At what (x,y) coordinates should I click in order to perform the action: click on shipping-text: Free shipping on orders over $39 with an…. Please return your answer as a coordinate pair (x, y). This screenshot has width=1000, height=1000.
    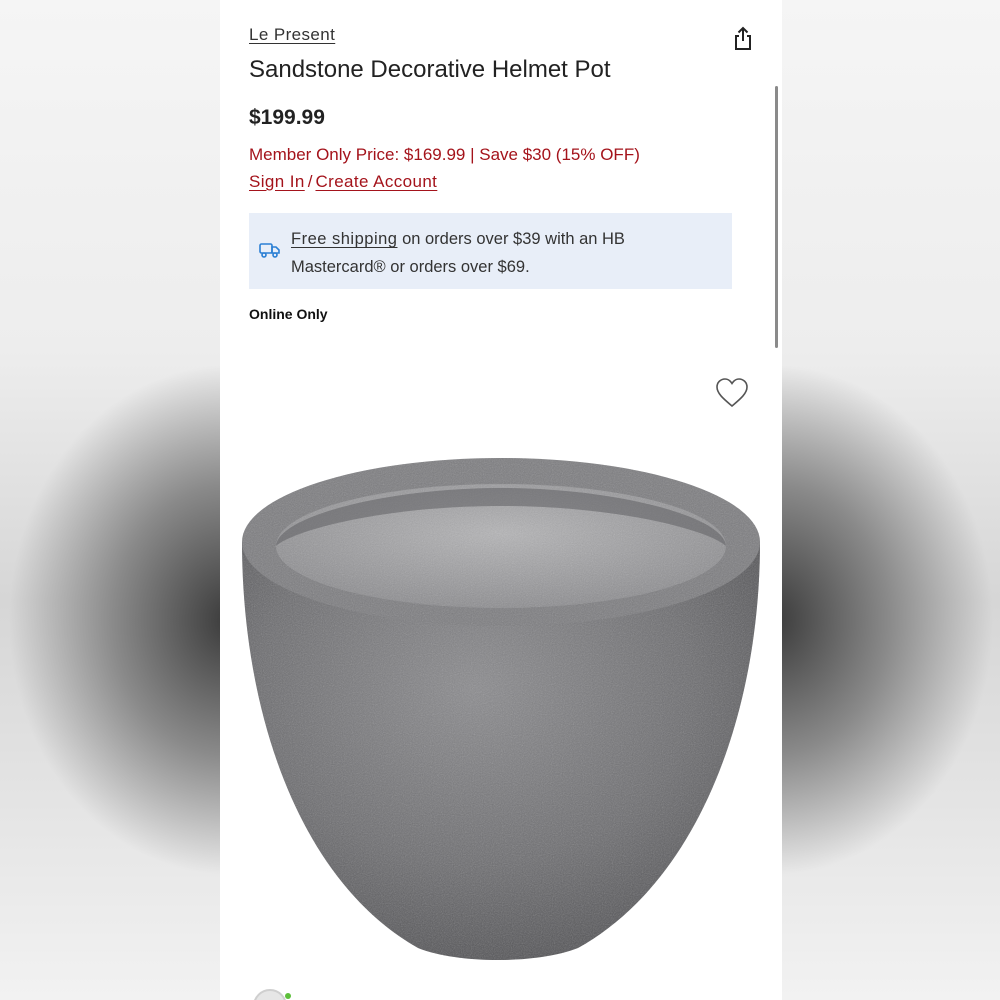
    Looking at the image, I should click on (506, 253).